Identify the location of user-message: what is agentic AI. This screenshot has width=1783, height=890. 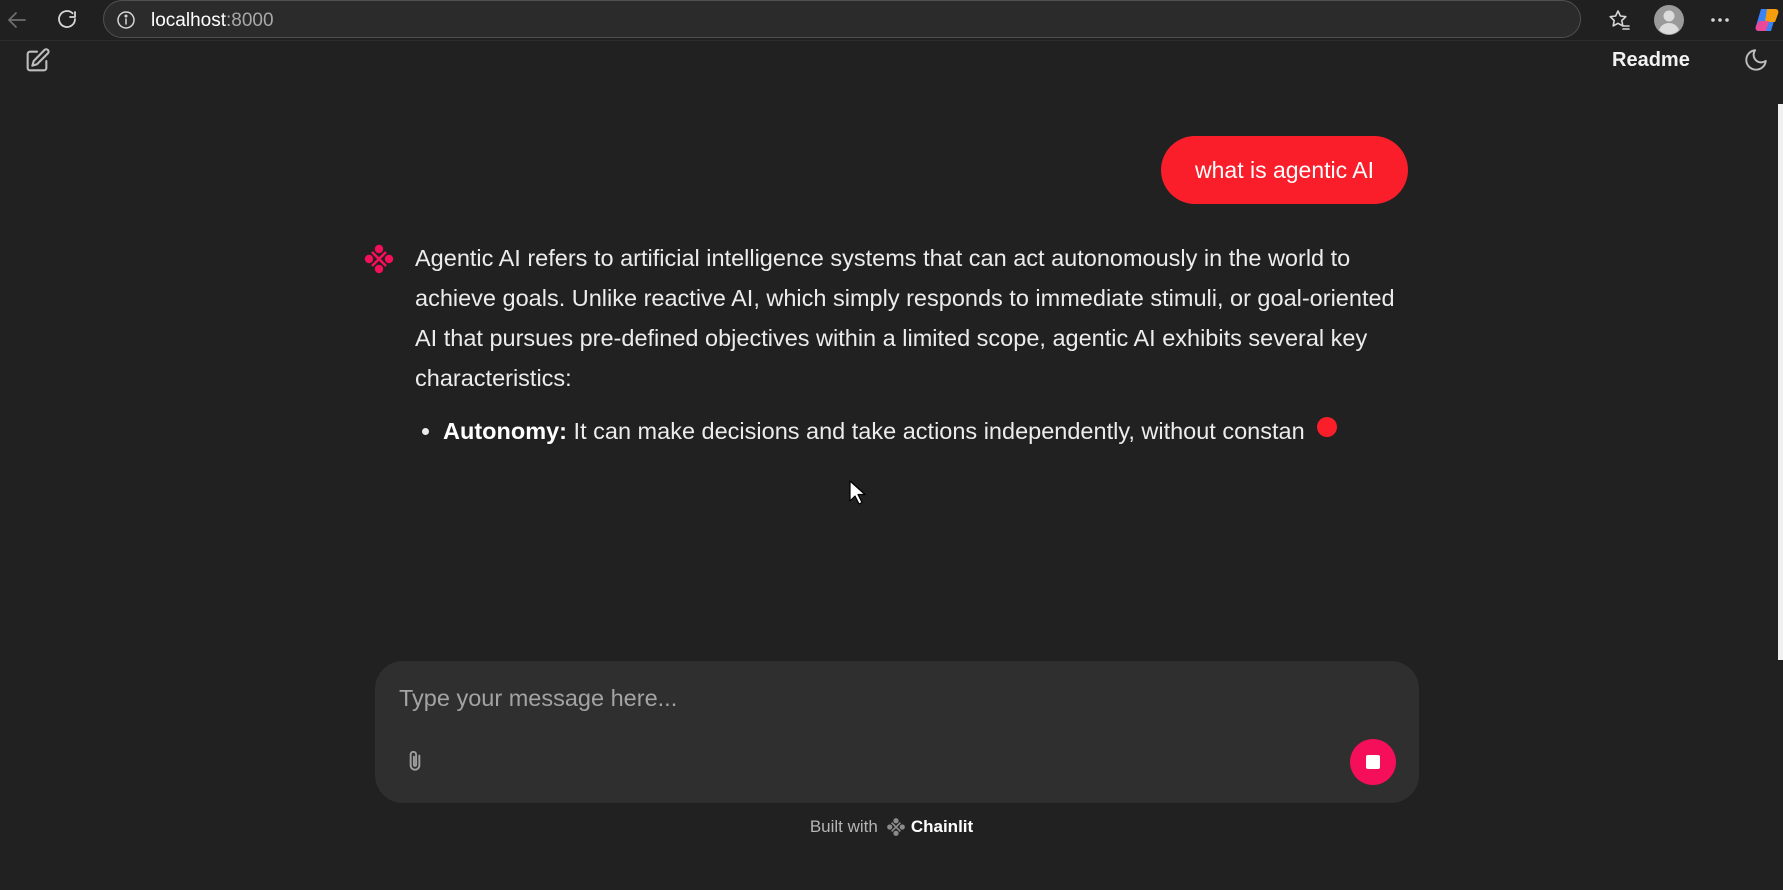
(1284, 170).